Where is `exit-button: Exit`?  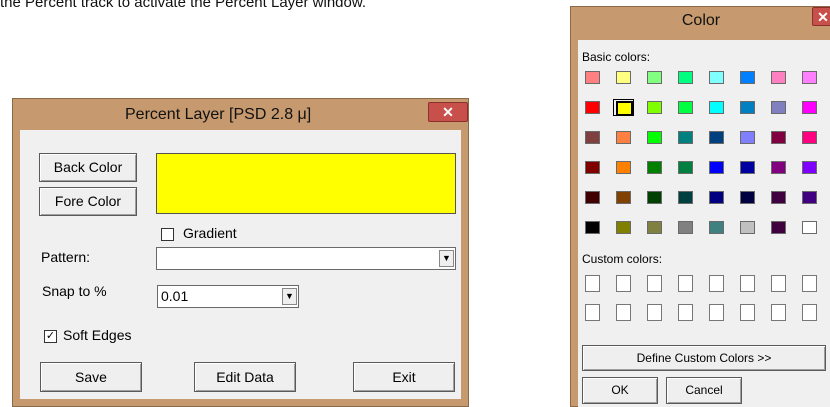 exit-button: Exit is located at coordinates (404, 377).